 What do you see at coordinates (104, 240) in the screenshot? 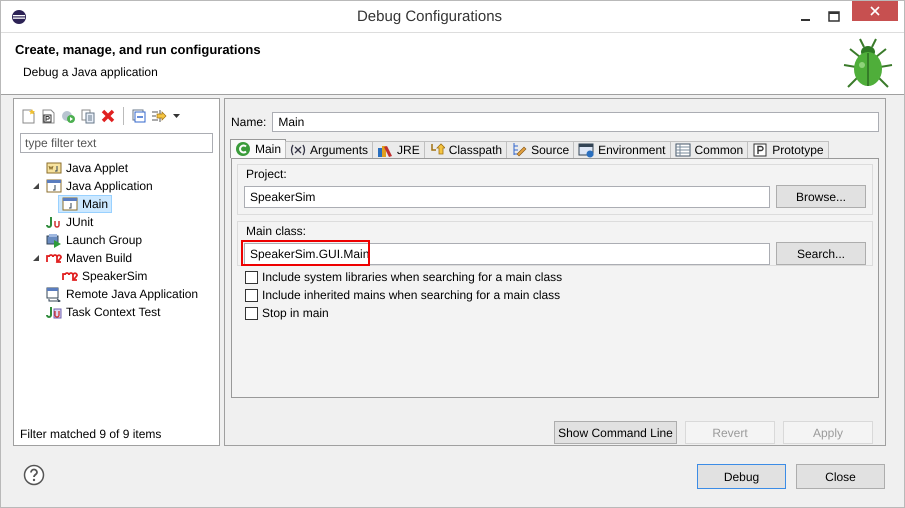
I see `tree-item-label: Launch Group` at bounding box center [104, 240].